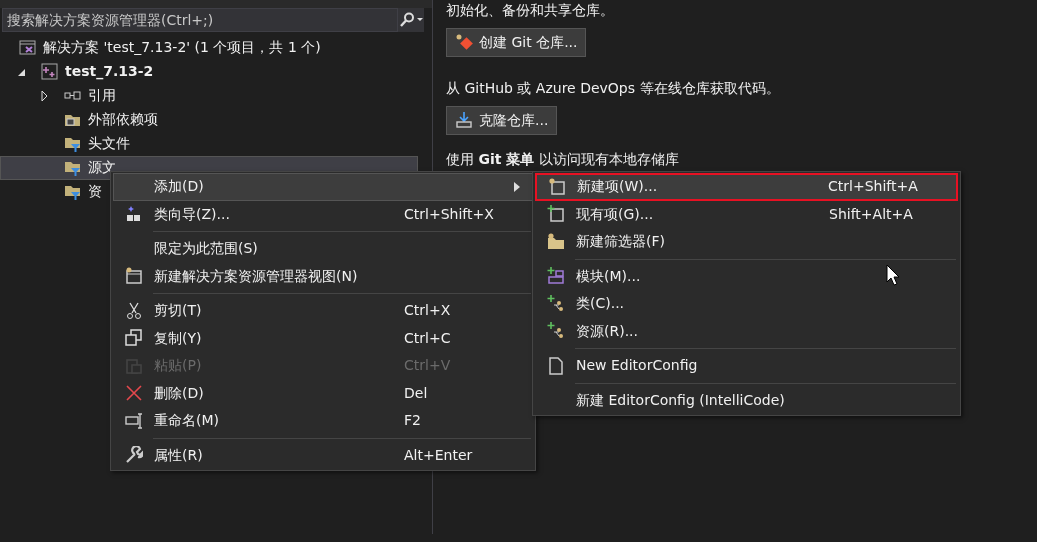  What do you see at coordinates (613, 88) in the screenshot?
I see `description-text: 从 GitHub 或 Azure DevOps 等在线仓库获取代码。` at bounding box center [613, 88].